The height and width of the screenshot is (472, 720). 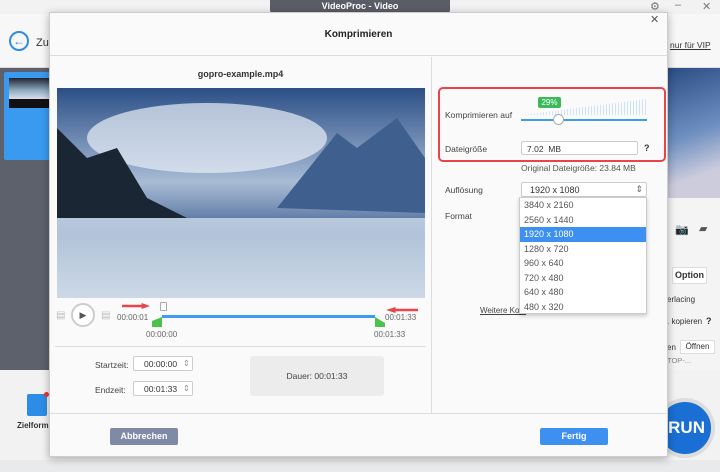 What do you see at coordinates (558, 119) in the screenshot?
I see `compress-slider-thumb` at bounding box center [558, 119].